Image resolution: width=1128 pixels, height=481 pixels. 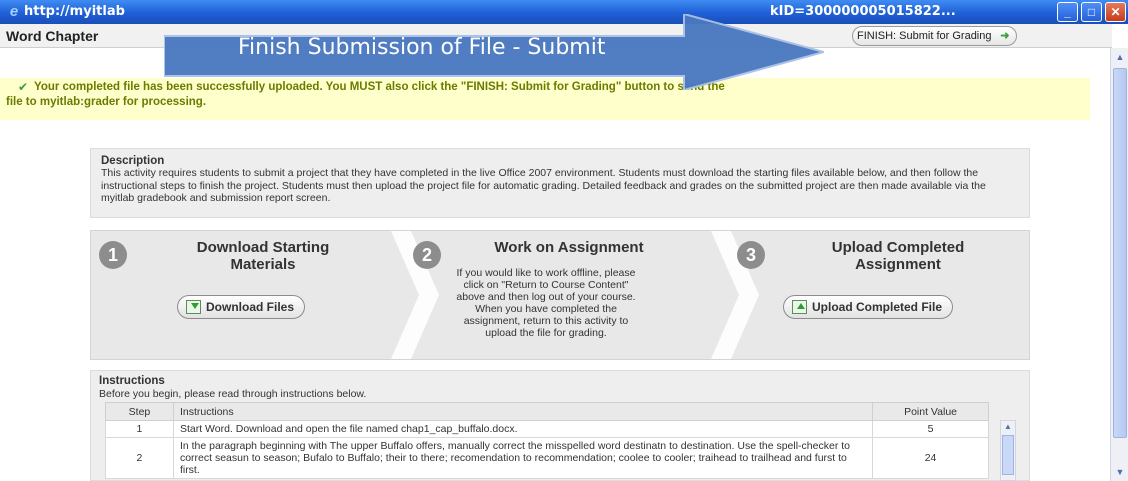 I want to click on upload-completed-file-button: Upload Completed File, so click(x=868, y=307).